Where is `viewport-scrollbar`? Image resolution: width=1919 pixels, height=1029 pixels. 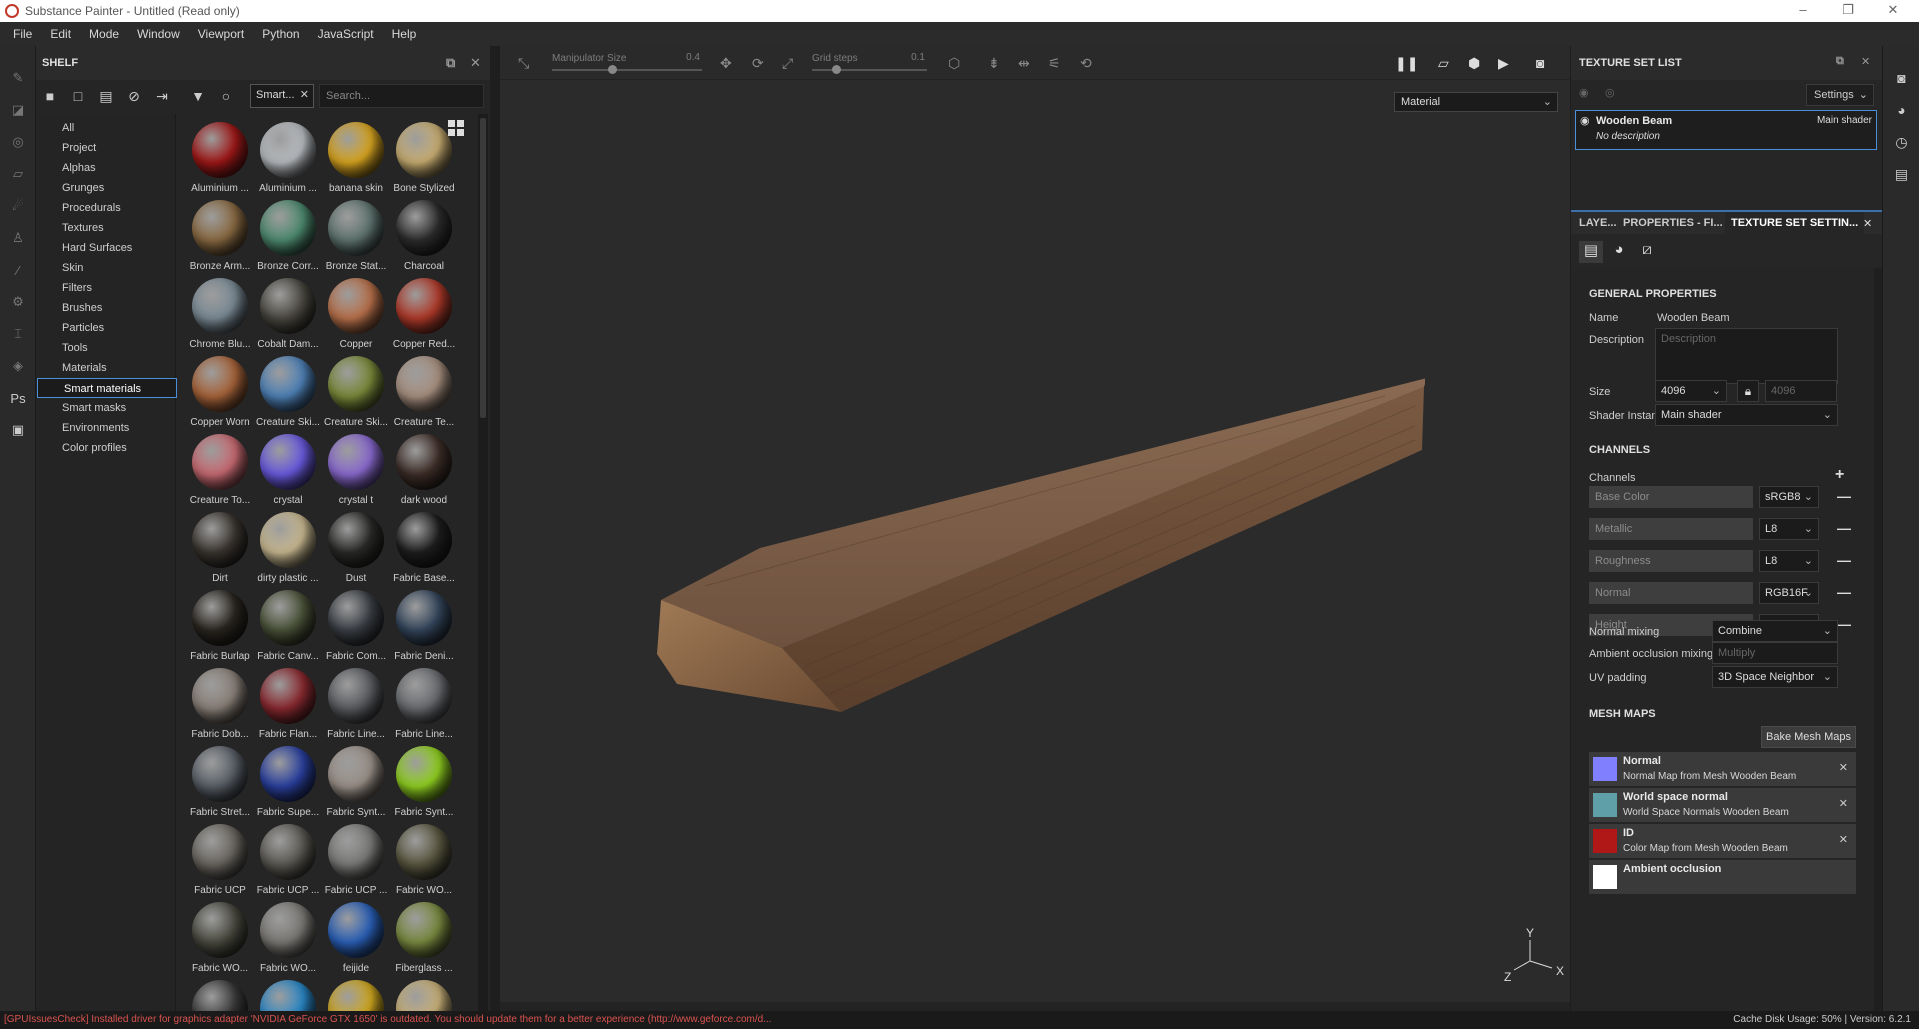
viewport-scrollbar is located at coordinates (1035, 1006).